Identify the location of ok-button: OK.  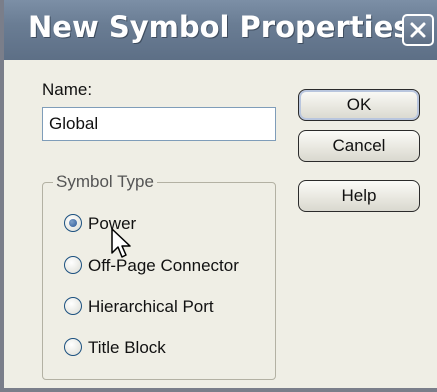
(359, 105).